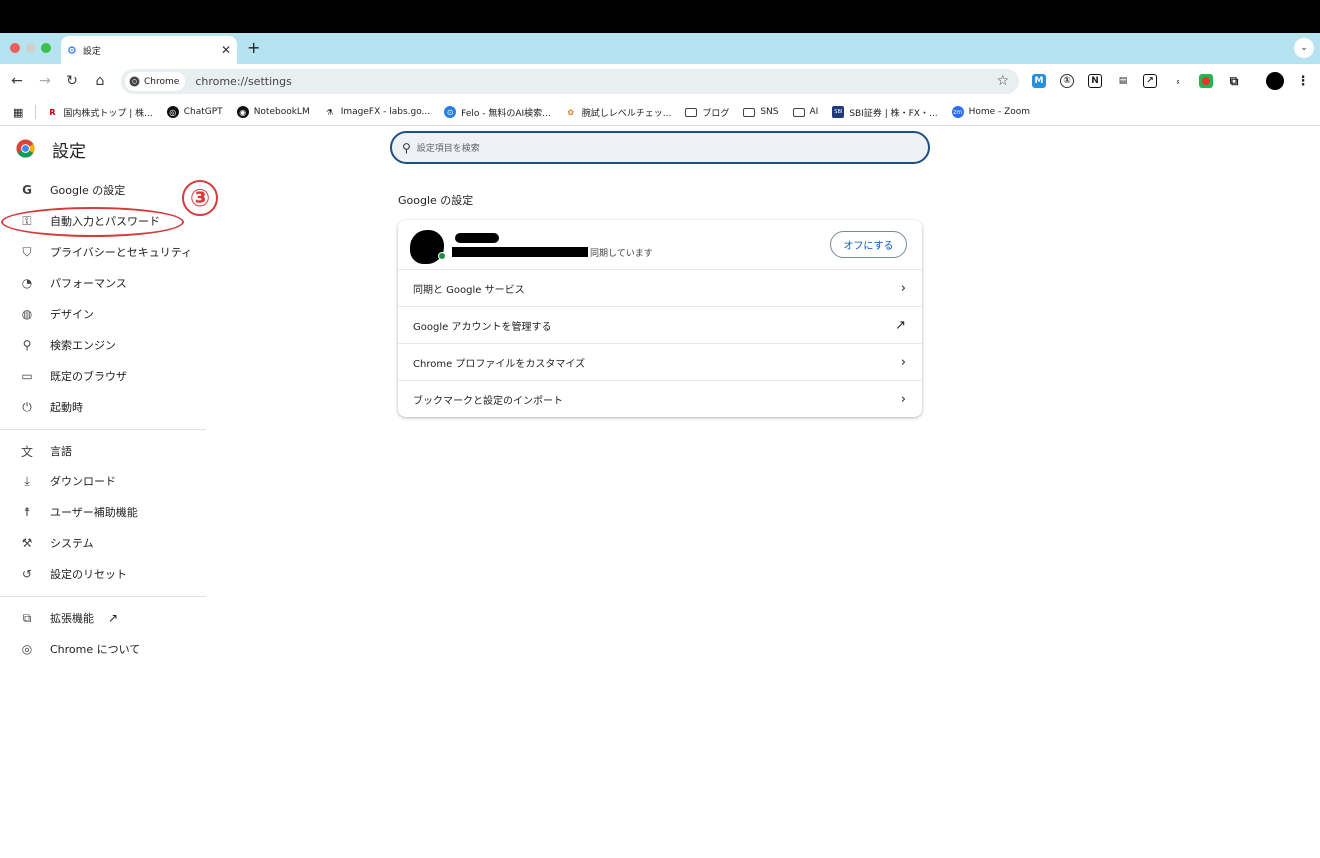  Describe the element at coordinates (273, 112) in the screenshot. I see `bookmark-notebooklm: ◉ NotebookLM` at that location.